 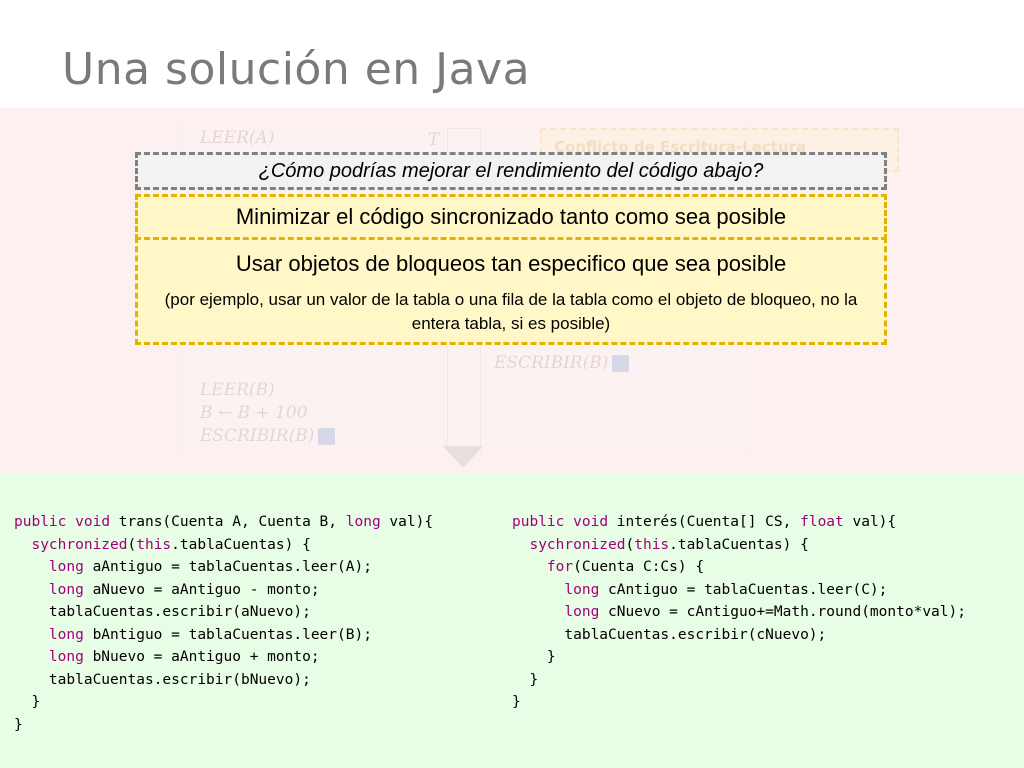 What do you see at coordinates (162, 679) in the screenshot?
I see `code-line: tablaCuentas.escribir(bNuevo);` at bounding box center [162, 679].